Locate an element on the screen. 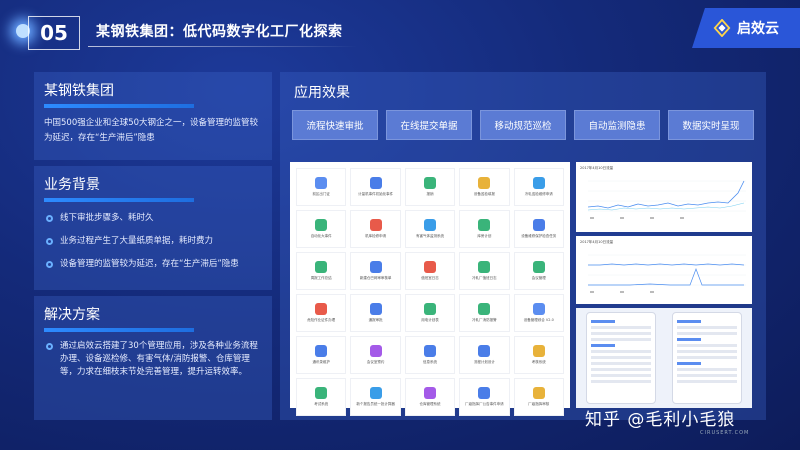  app-tile: 周报工作总结 is located at coordinates (321, 271).